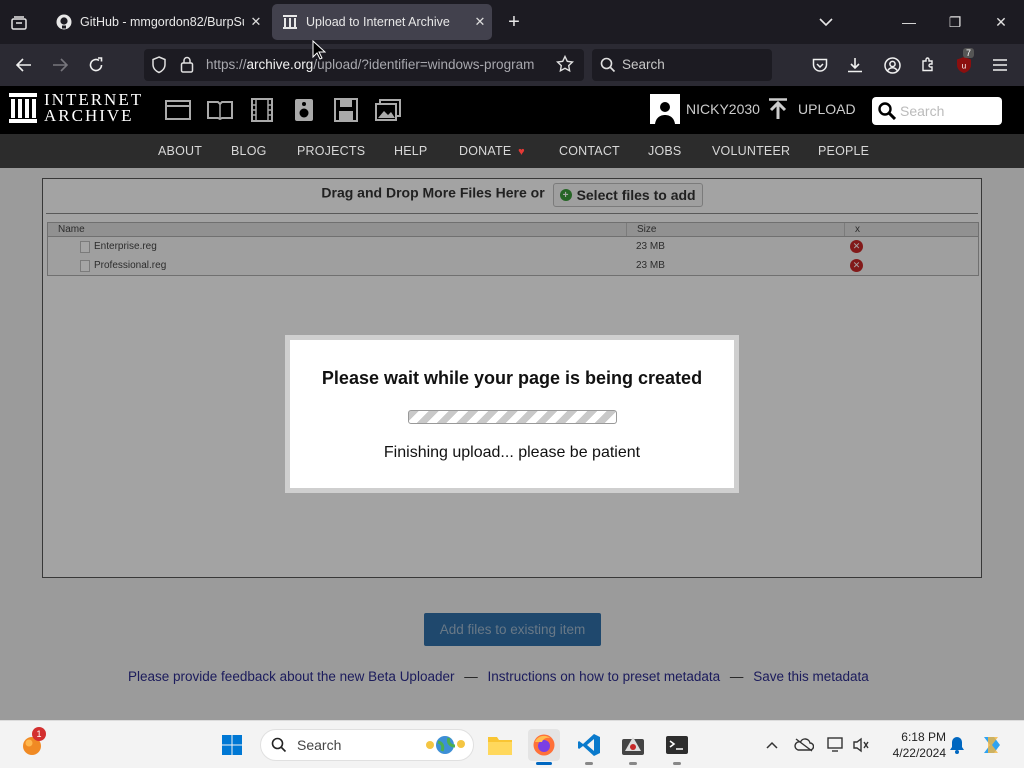 This screenshot has height=768, width=1024. I want to click on tab-overview-icon, so click(19, 23).